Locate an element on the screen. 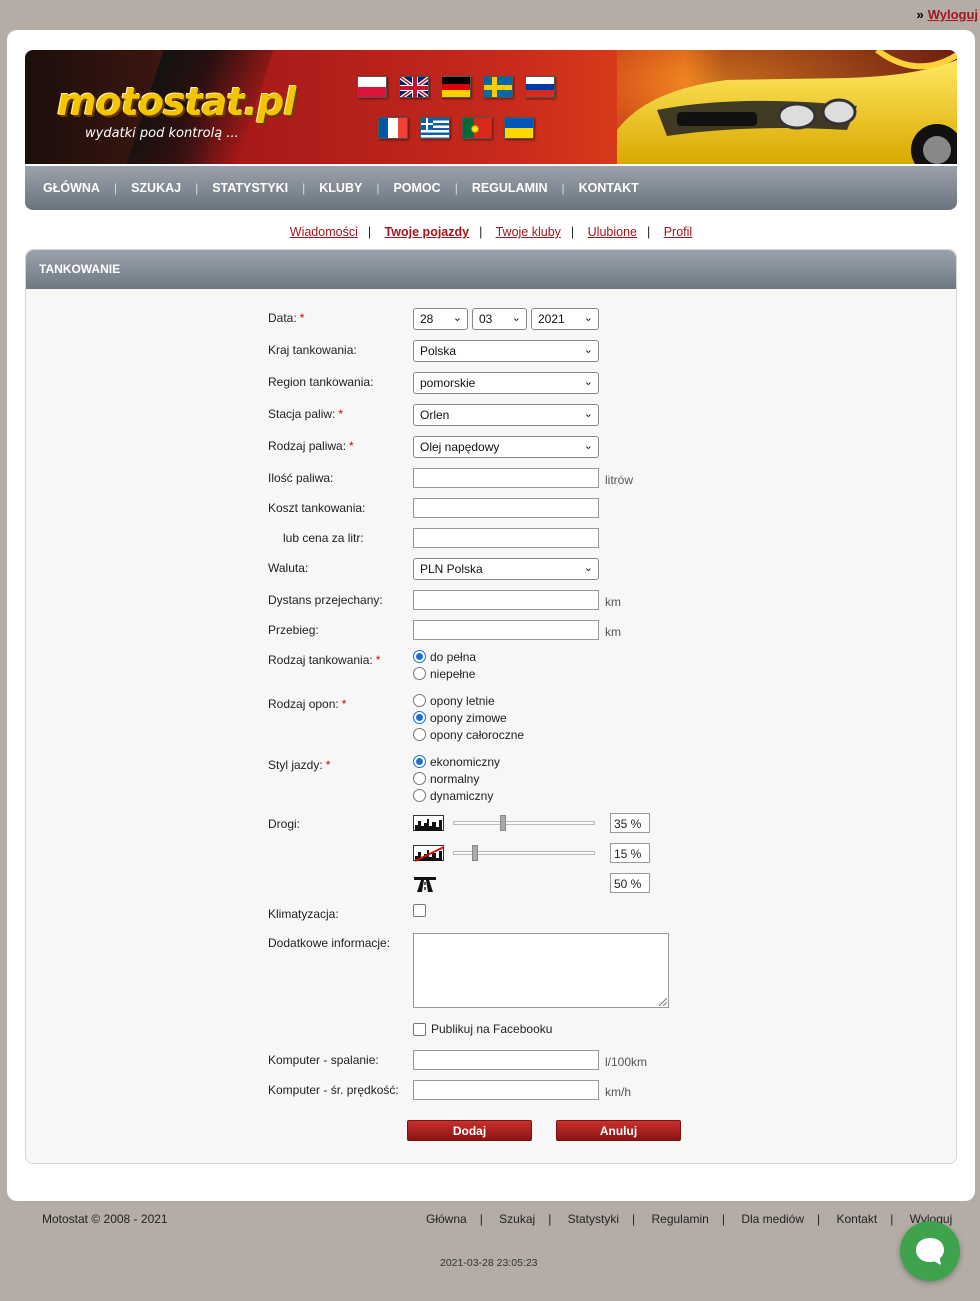 This screenshot has height=1301, width=980. date-day-select: 28 ⌄ is located at coordinates (440, 319).